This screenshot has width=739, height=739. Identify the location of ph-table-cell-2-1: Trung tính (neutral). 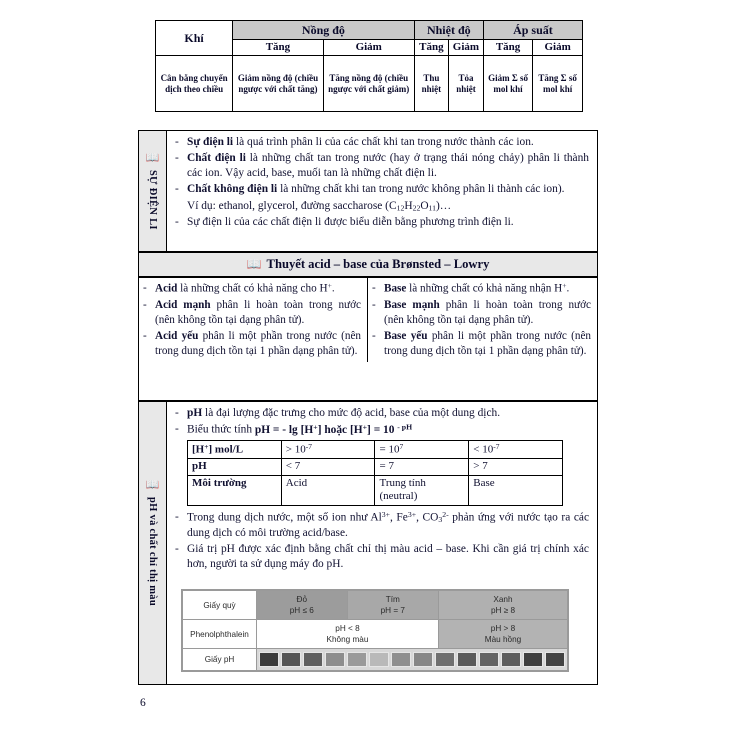
(422, 490).